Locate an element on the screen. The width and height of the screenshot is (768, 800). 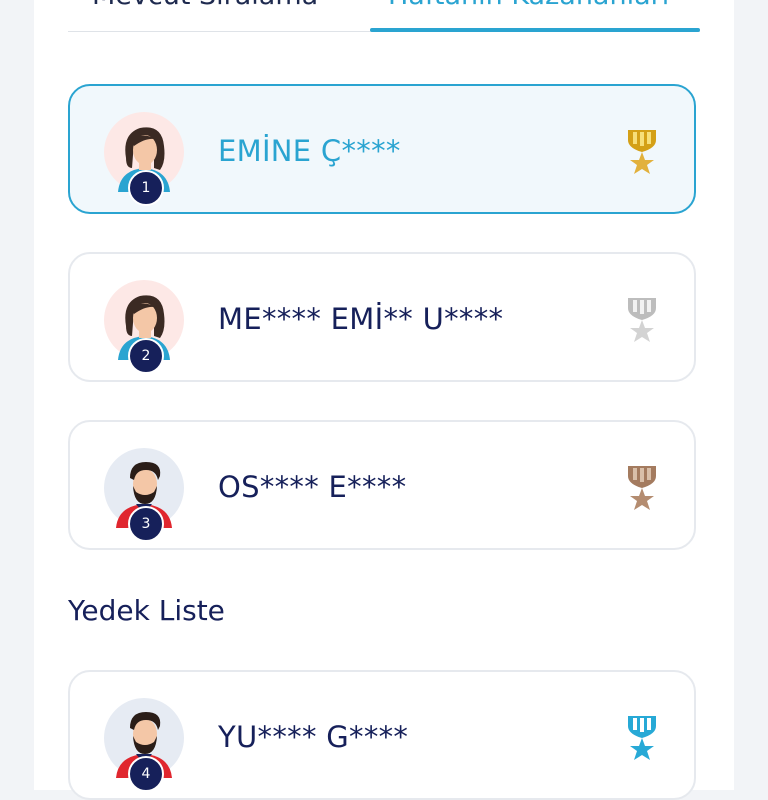
gold-medal-icon is located at coordinates (642, 152).